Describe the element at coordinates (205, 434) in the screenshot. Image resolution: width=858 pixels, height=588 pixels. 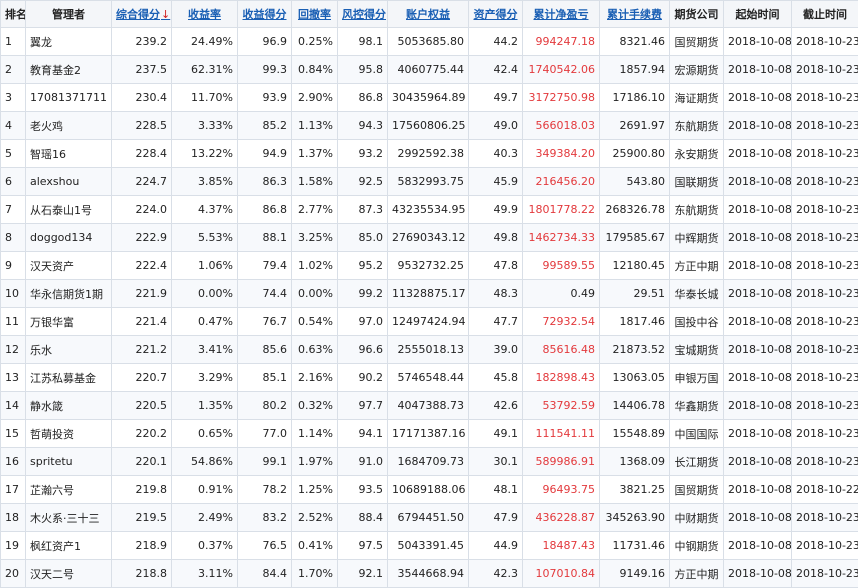
I see `cell-return-rate: 0.65%` at that location.